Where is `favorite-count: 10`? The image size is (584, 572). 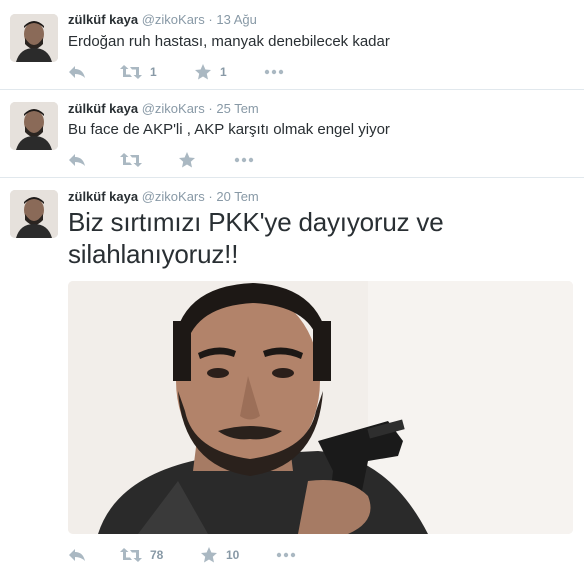
favorite-count: 10 is located at coordinates (233, 555).